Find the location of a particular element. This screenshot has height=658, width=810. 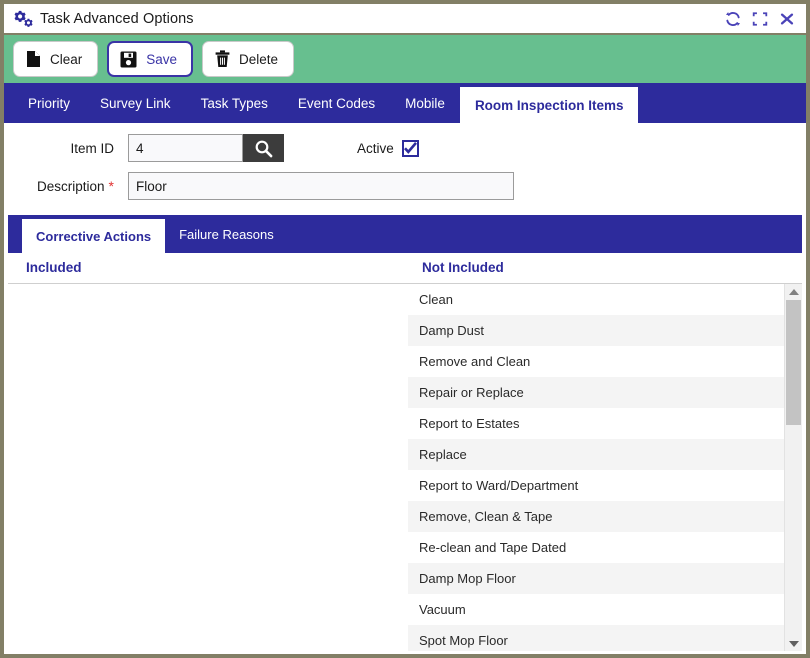

not-included-list-item: Re-clean and Tape Dated is located at coordinates (596, 547).